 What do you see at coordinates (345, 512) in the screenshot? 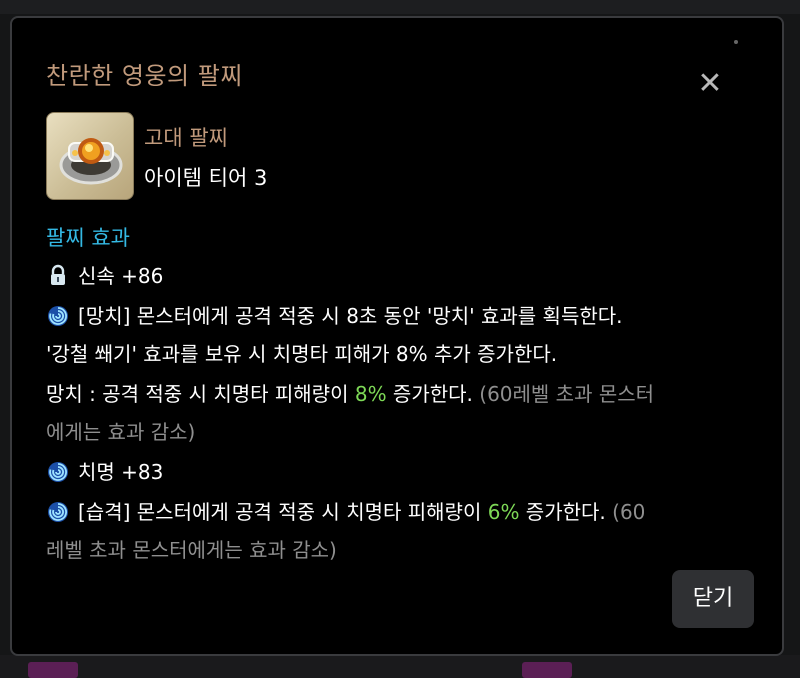
I see `effect-line: [습격] 몬스터에게 공격 적중 시 치명타 피해량이 6% 증가한다. (60` at bounding box center [345, 512].